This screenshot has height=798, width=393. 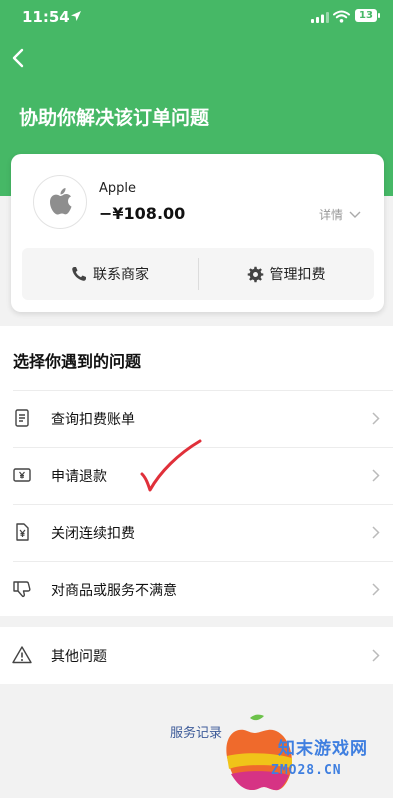 I want to click on apple-logo-icon, so click(x=61, y=201).